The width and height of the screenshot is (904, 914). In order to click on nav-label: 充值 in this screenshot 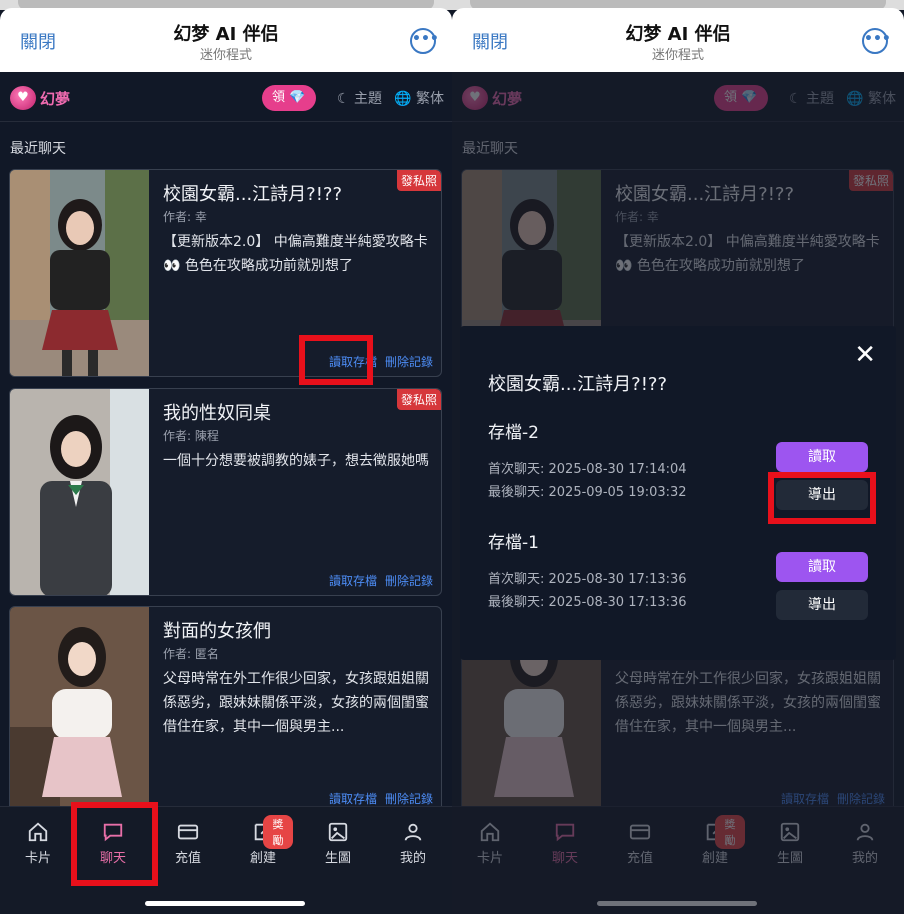, I will do `click(187, 858)`.